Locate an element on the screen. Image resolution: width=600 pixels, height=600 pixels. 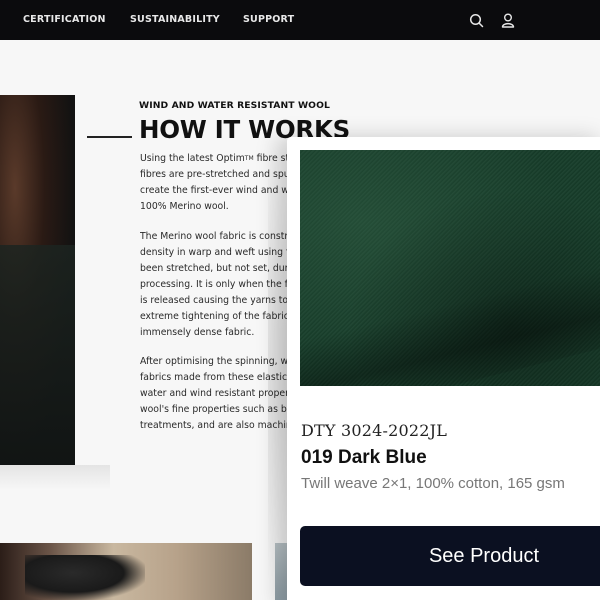
see-product-button: See Product is located at coordinates (450, 556).